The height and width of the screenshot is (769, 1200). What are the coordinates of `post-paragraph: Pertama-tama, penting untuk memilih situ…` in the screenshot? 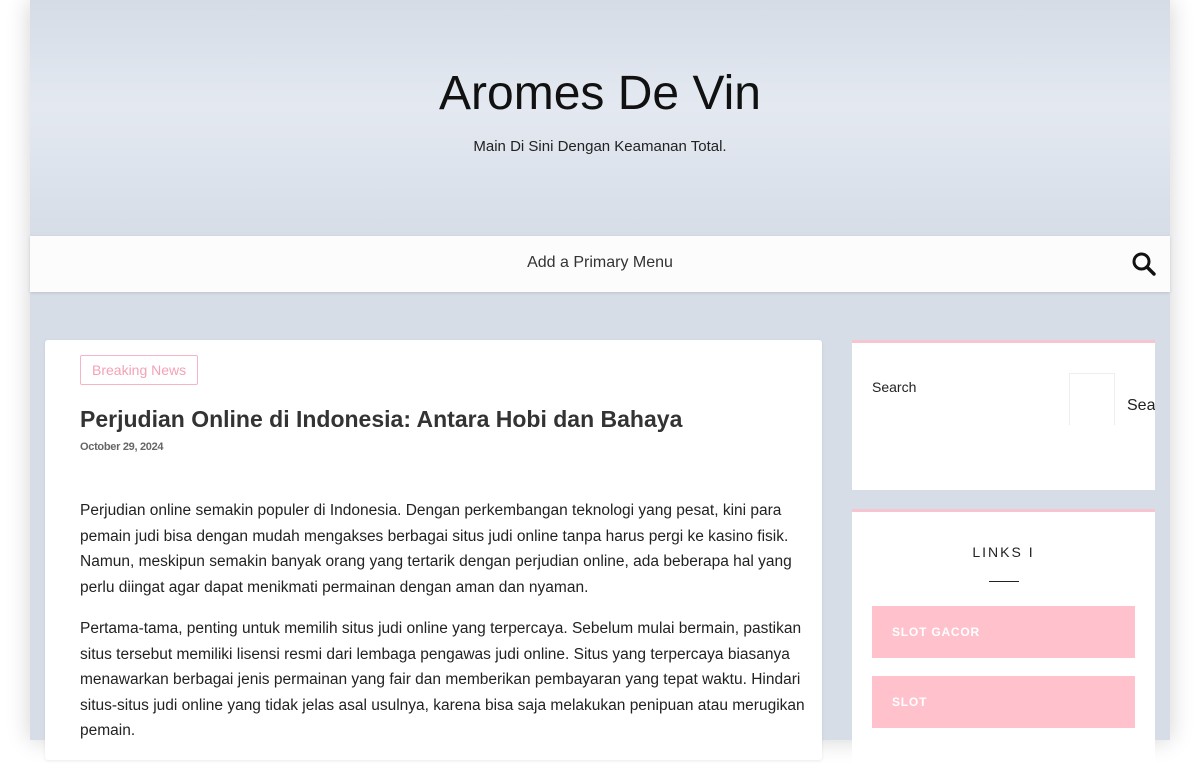 It's located at (442, 679).